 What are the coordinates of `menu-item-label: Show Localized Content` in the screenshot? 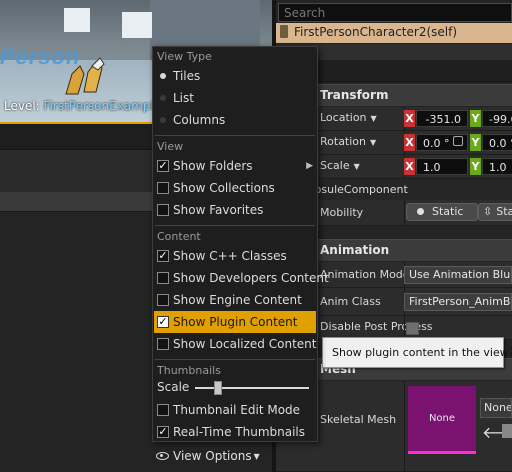 It's located at (245, 344).